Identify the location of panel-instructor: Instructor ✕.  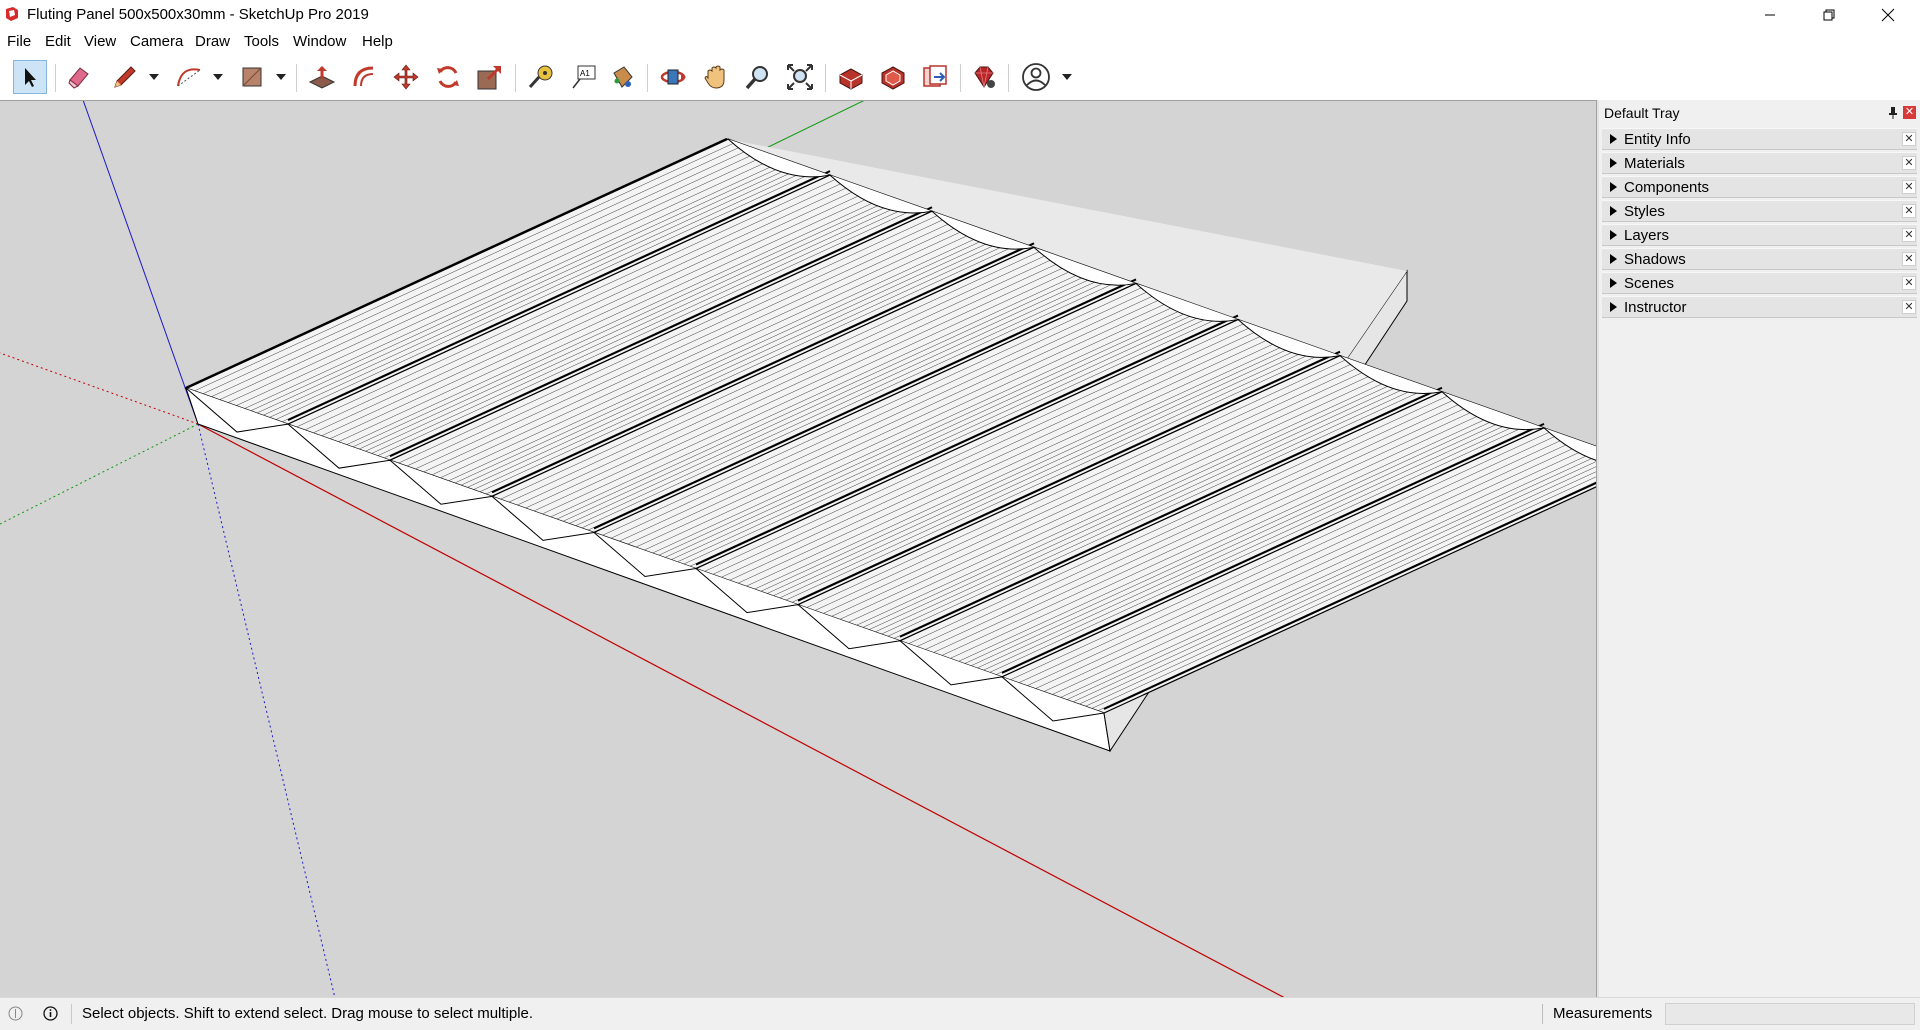
(1759, 307).